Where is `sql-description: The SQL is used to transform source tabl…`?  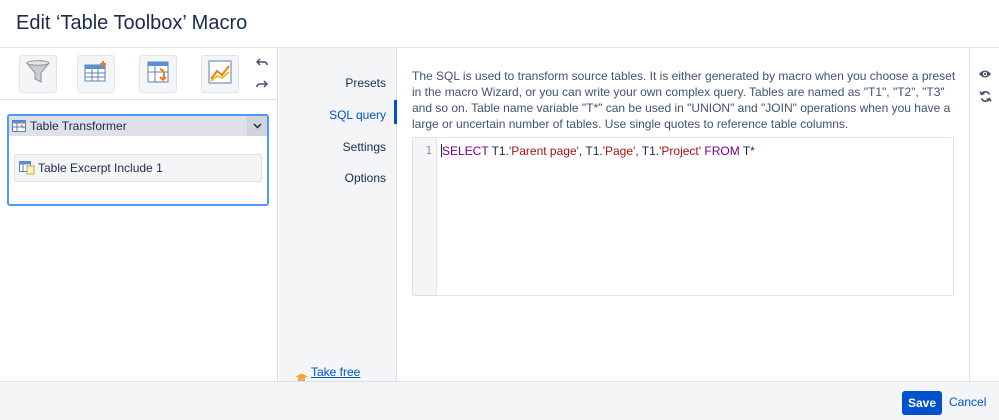 sql-description: The SQL is used to transform source tabl… is located at coordinates (684, 100).